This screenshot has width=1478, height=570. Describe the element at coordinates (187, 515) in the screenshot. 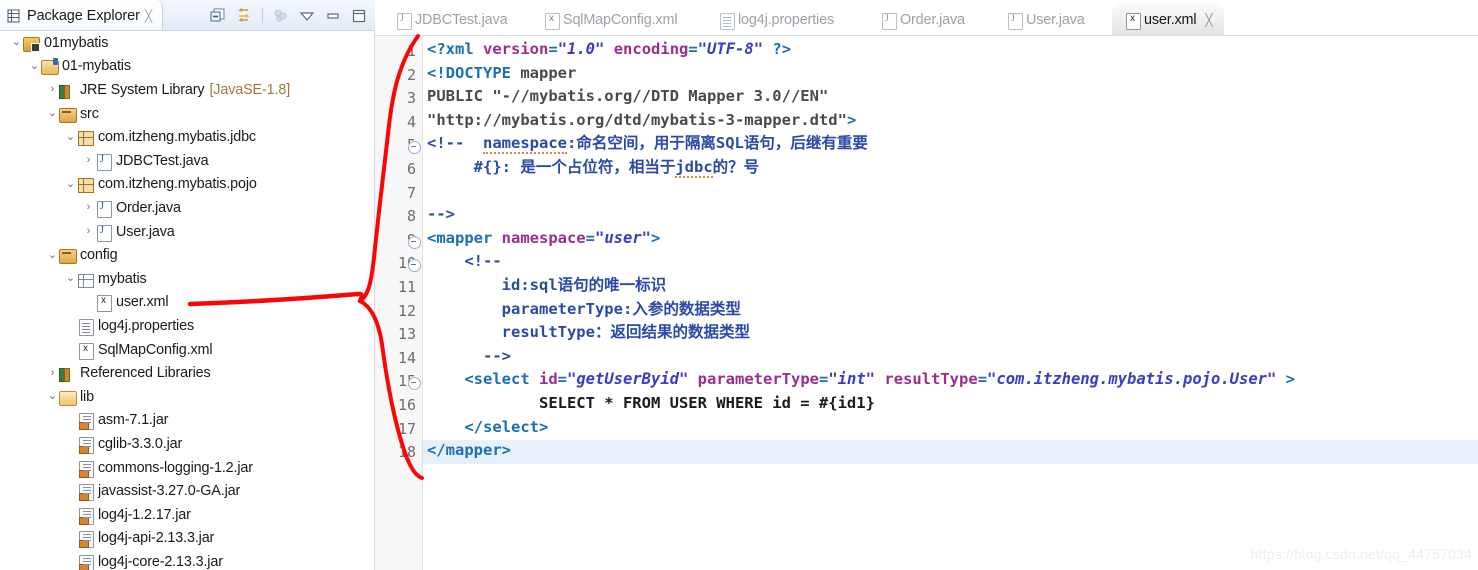

I see `tree-item-log4j-1-2-17-jar: log4j-1.2.17.jar` at that location.